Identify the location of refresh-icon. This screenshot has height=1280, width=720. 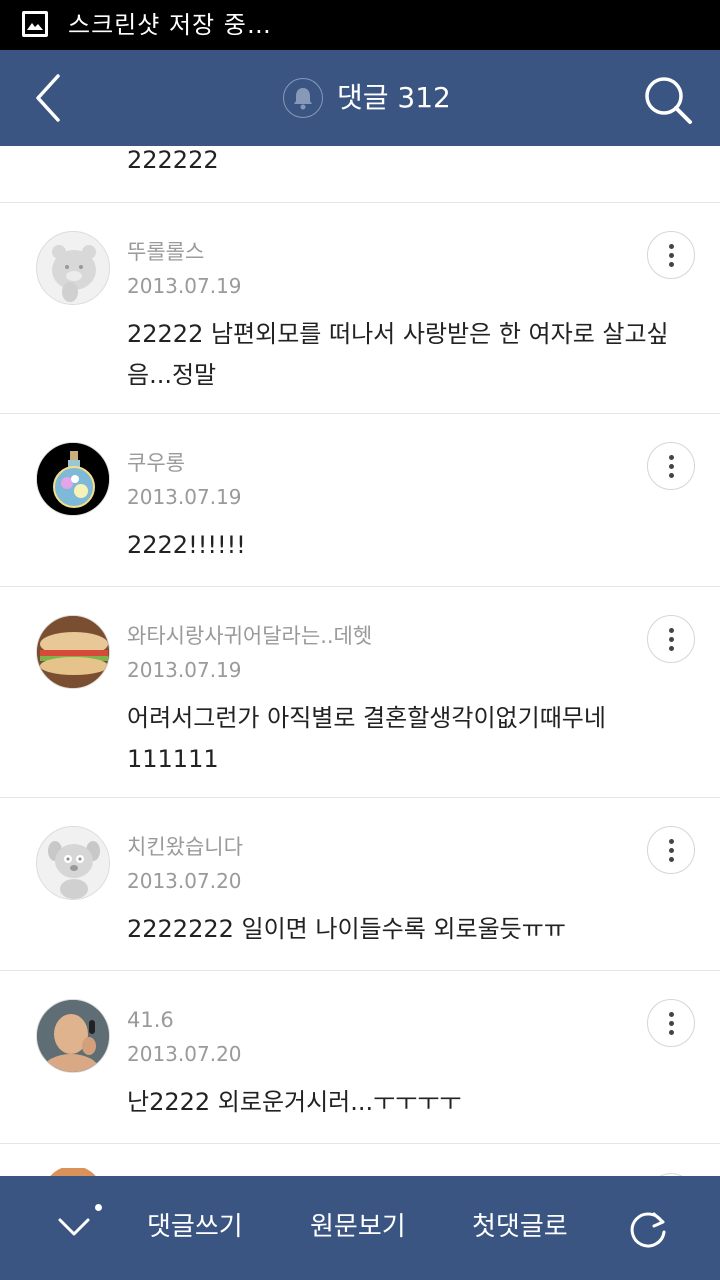
(648, 1230).